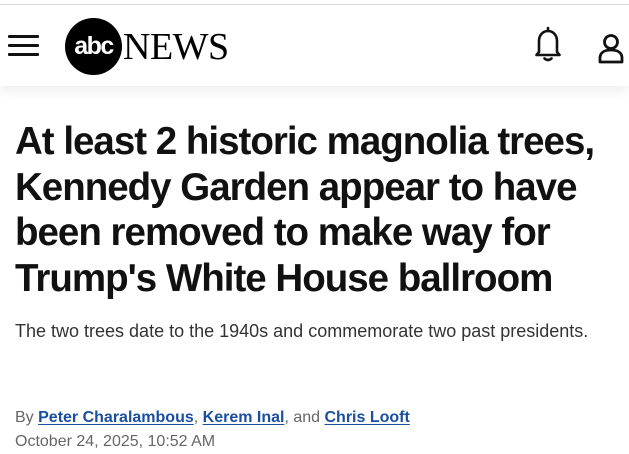 The width and height of the screenshot is (629, 454). Describe the element at coordinates (115, 441) in the screenshot. I see `publish-timestamp: October 24, 2025, 10:52 AM` at that location.